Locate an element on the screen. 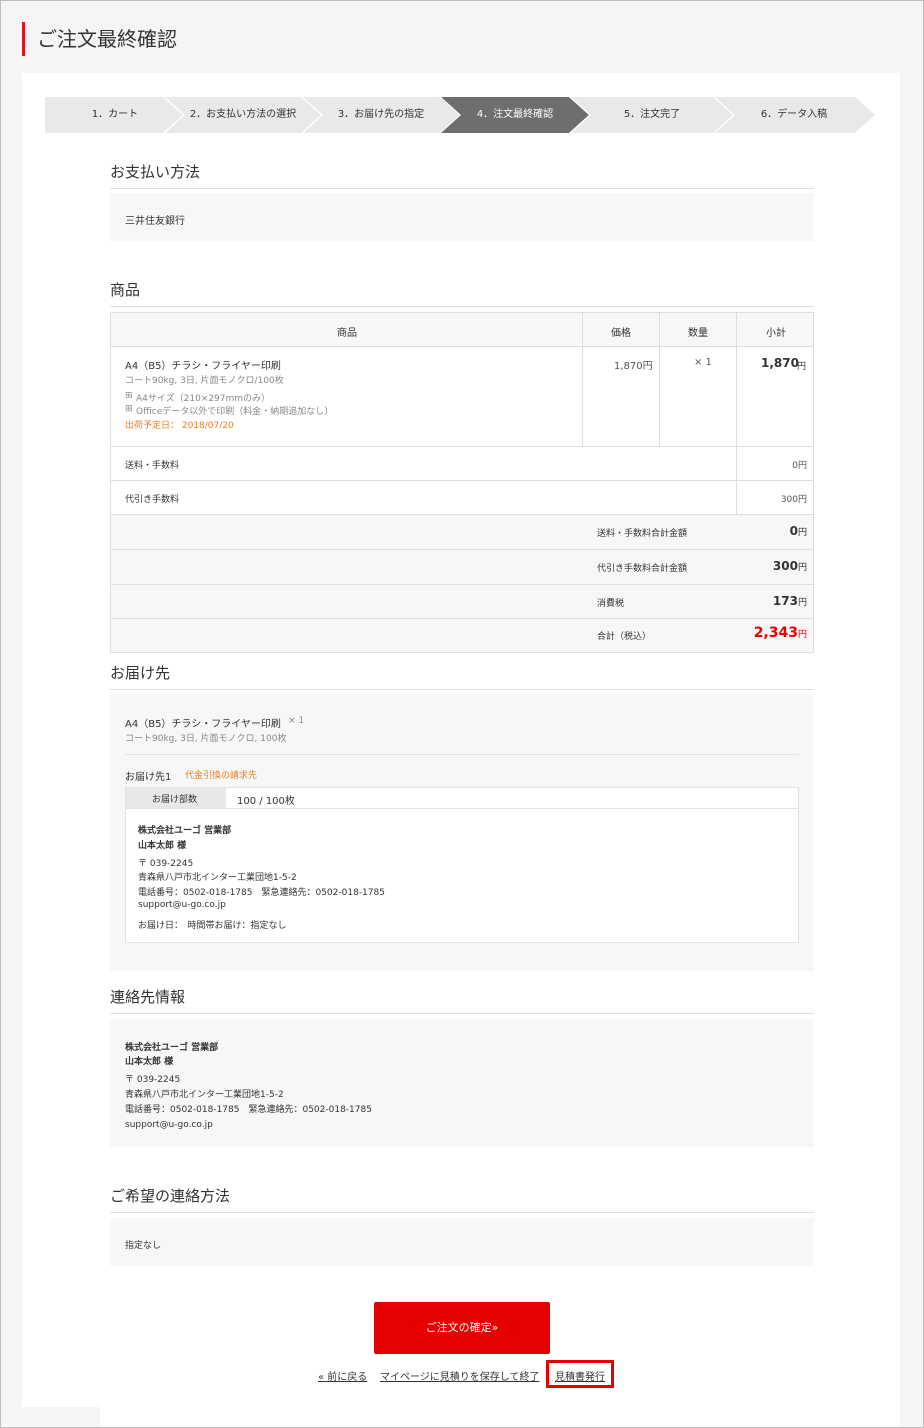 The width and height of the screenshot is (924, 1428). delivery-email: support@u-go.co.jp is located at coordinates (182, 905).